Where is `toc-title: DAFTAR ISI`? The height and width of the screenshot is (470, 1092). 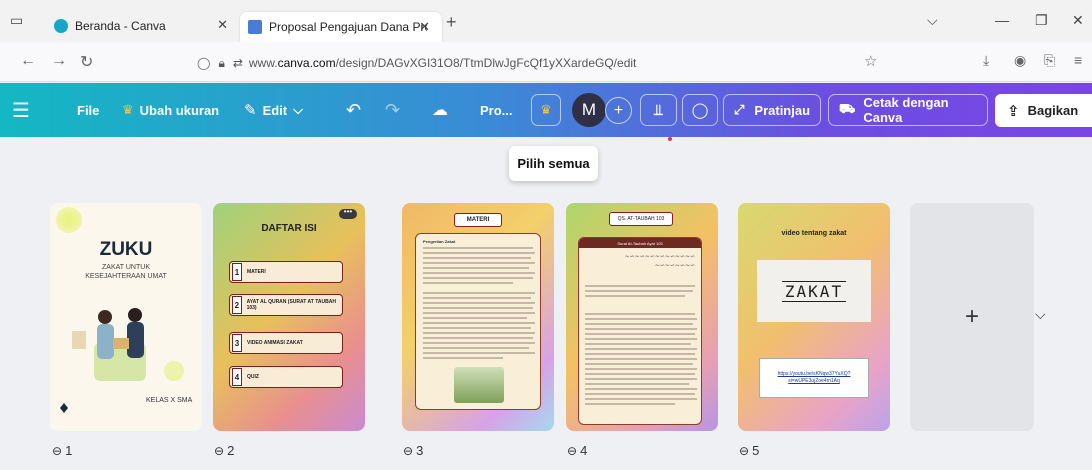 toc-title: DAFTAR ISI is located at coordinates (289, 228).